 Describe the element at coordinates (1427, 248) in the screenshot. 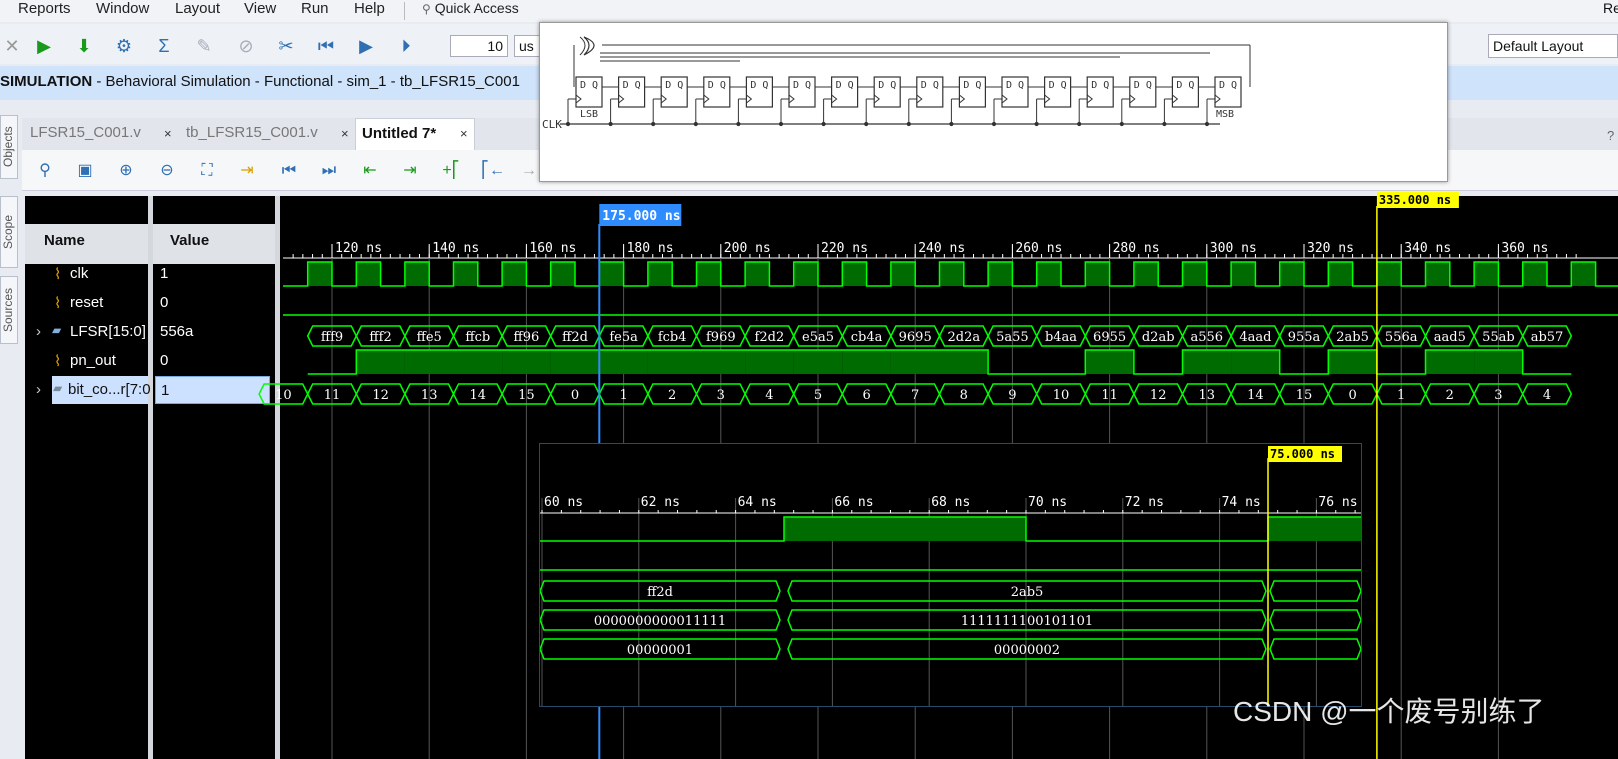

I see `tick-label: 340 ns` at that location.